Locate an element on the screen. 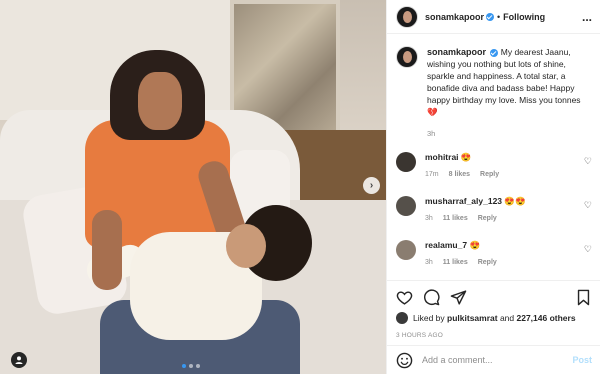 The image size is (600, 374). comment-item: mohitrai 😍 17m 8 likes Reply ♡ is located at coordinates (494, 165).